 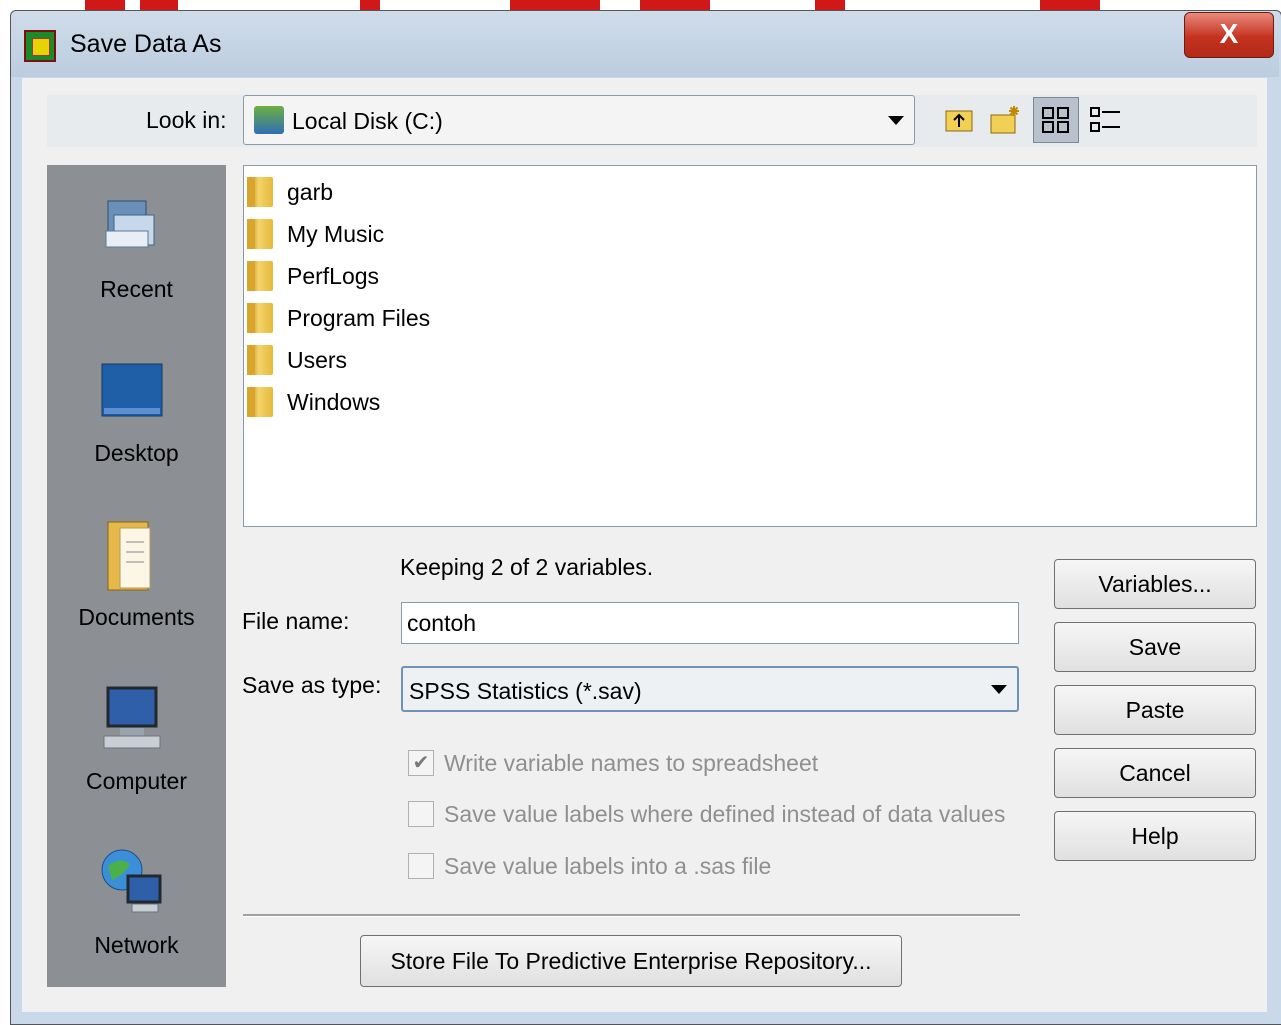 What do you see at coordinates (1155, 647) in the screenshot?
I see `save-button: Save` at bounding box center [1155, 647].